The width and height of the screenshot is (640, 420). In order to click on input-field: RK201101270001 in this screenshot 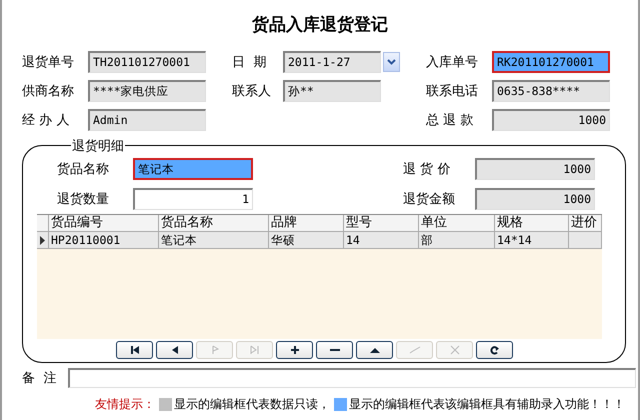, I will do `click(551, 62)`.